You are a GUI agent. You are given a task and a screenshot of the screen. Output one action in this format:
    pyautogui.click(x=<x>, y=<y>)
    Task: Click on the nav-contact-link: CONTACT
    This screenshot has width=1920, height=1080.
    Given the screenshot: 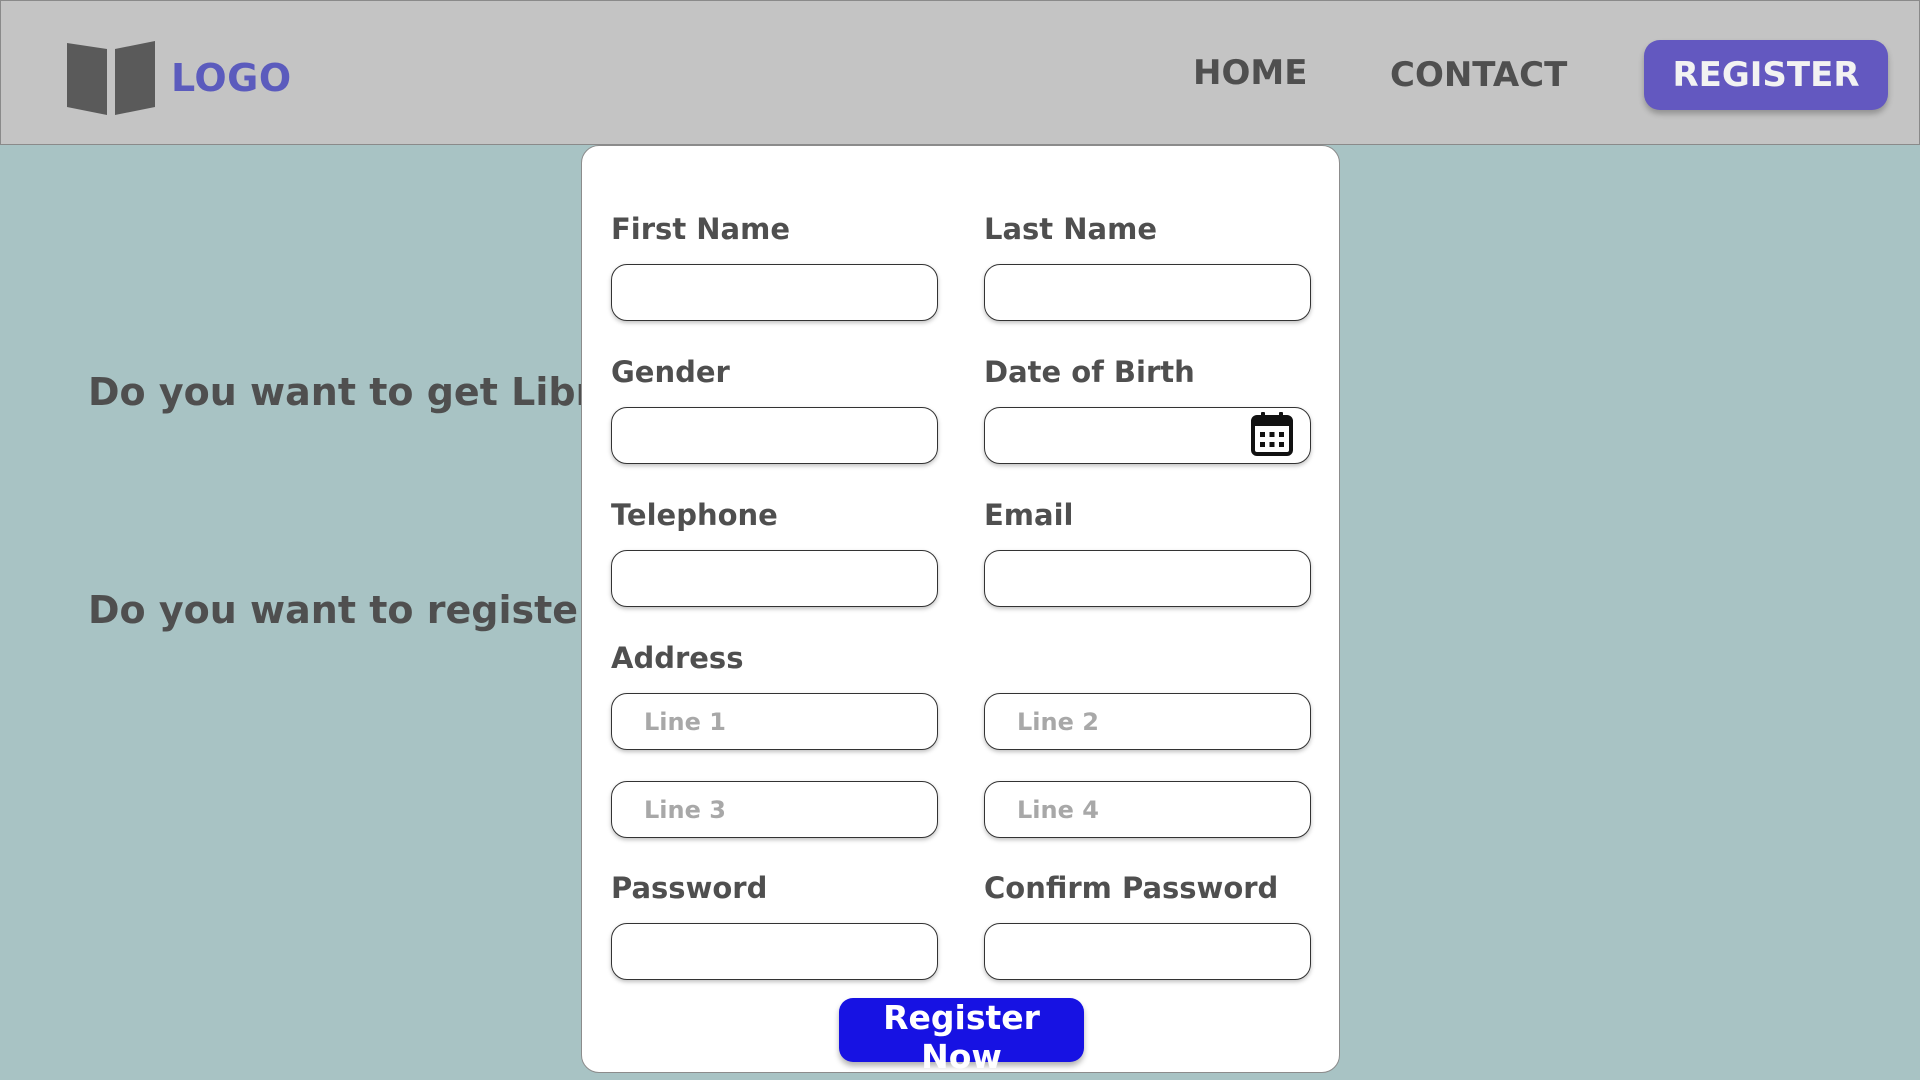 What is the action you would take?
    pyautogui.click(x=1478, y=75)
    